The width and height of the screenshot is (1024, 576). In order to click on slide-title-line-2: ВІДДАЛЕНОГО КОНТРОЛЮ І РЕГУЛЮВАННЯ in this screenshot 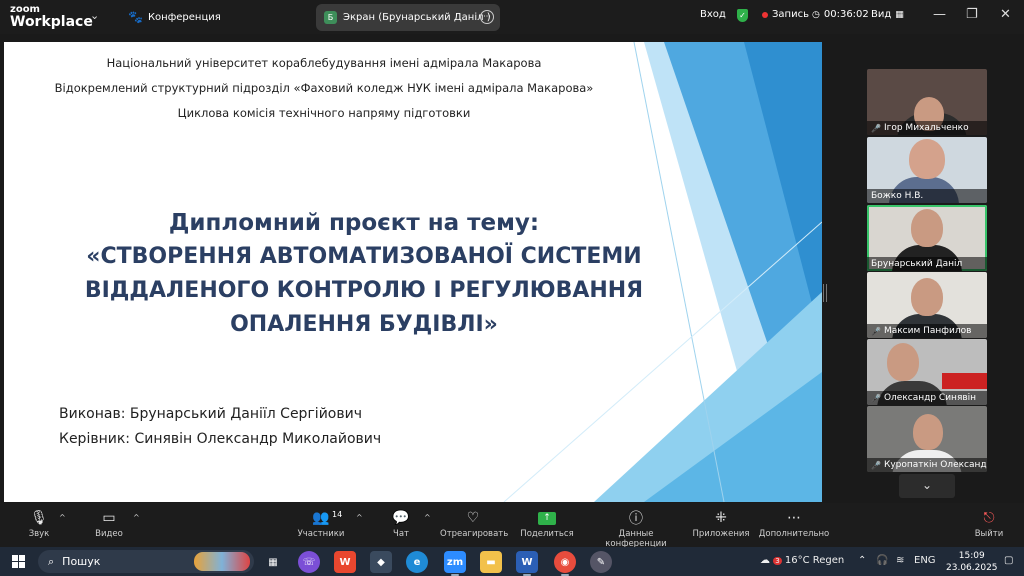, I will do `click(364, 290)`.